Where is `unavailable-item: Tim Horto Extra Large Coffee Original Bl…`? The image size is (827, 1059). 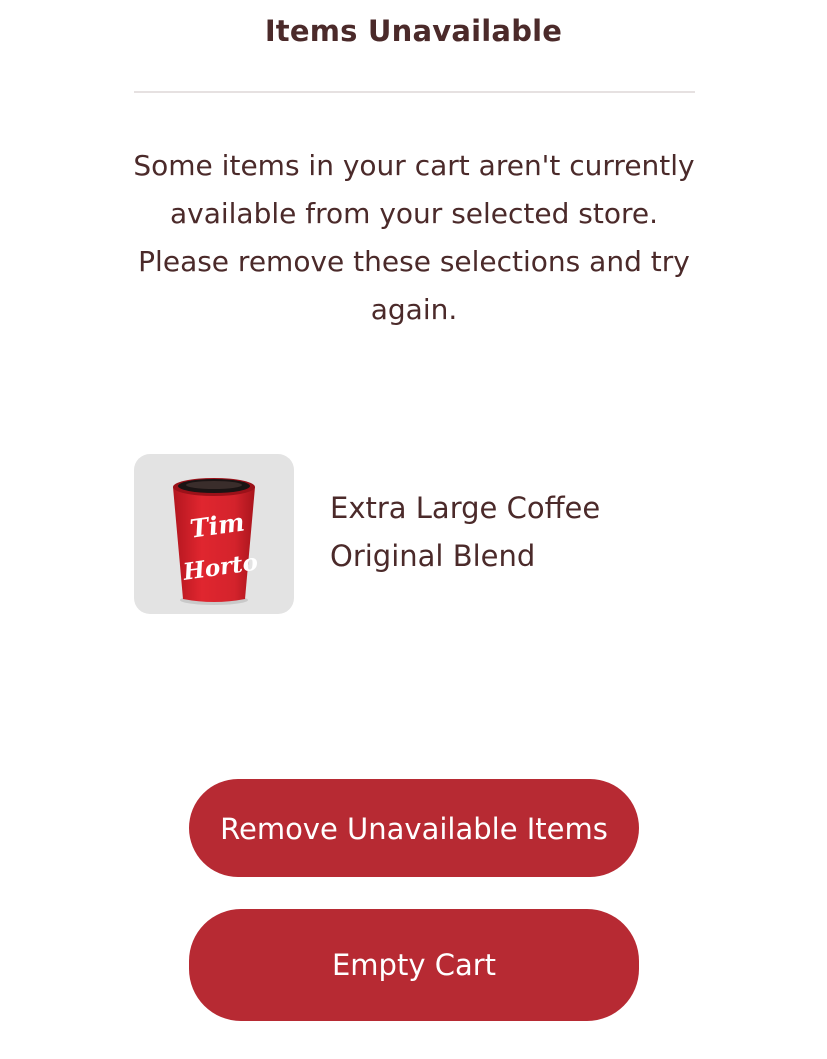 unavailable-item: Tim Horto Extra Large Coffee Original Bl… is located at coordinates (414, 534).